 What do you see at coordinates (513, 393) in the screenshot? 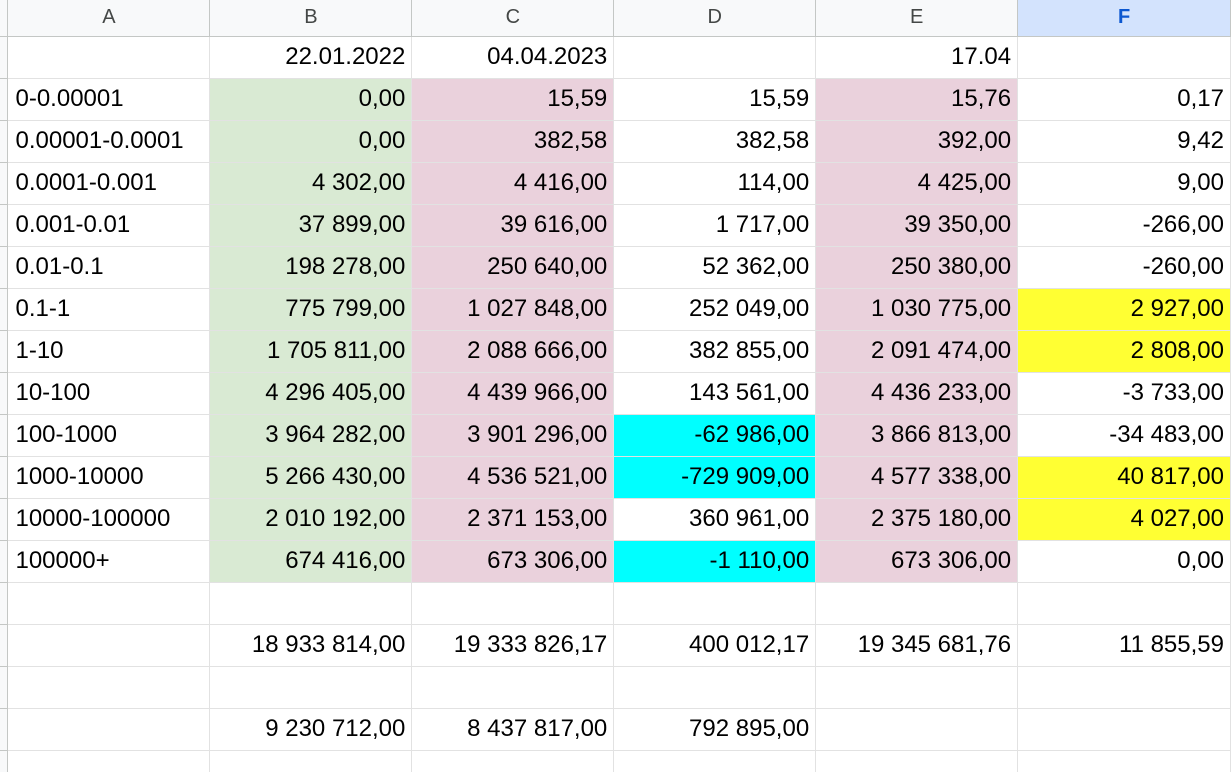
I see `cell-c-9: 4 439 966,00` at bounding box center [513, 393].